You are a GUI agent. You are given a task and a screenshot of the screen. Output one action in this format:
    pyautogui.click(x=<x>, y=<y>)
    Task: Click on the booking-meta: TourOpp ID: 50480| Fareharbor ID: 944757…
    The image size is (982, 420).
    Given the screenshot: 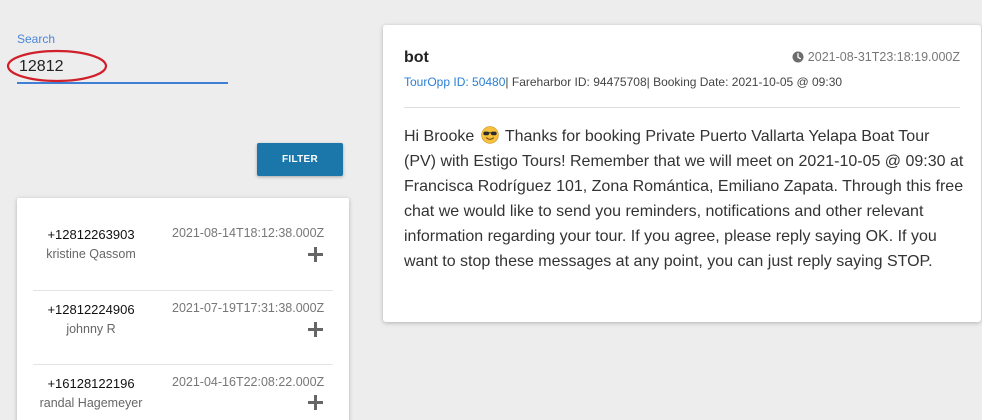 What is the action you would take?
    pyautogui.click(x=623, y=82)
    